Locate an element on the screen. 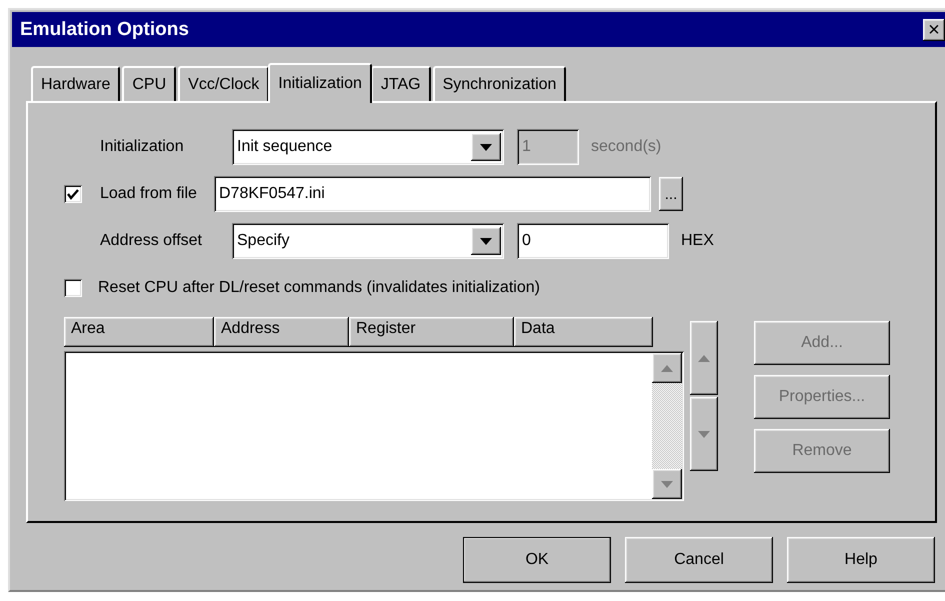 This screenshot has width=945, height=601. tab: JTAG is located at coordinates (400, 83).